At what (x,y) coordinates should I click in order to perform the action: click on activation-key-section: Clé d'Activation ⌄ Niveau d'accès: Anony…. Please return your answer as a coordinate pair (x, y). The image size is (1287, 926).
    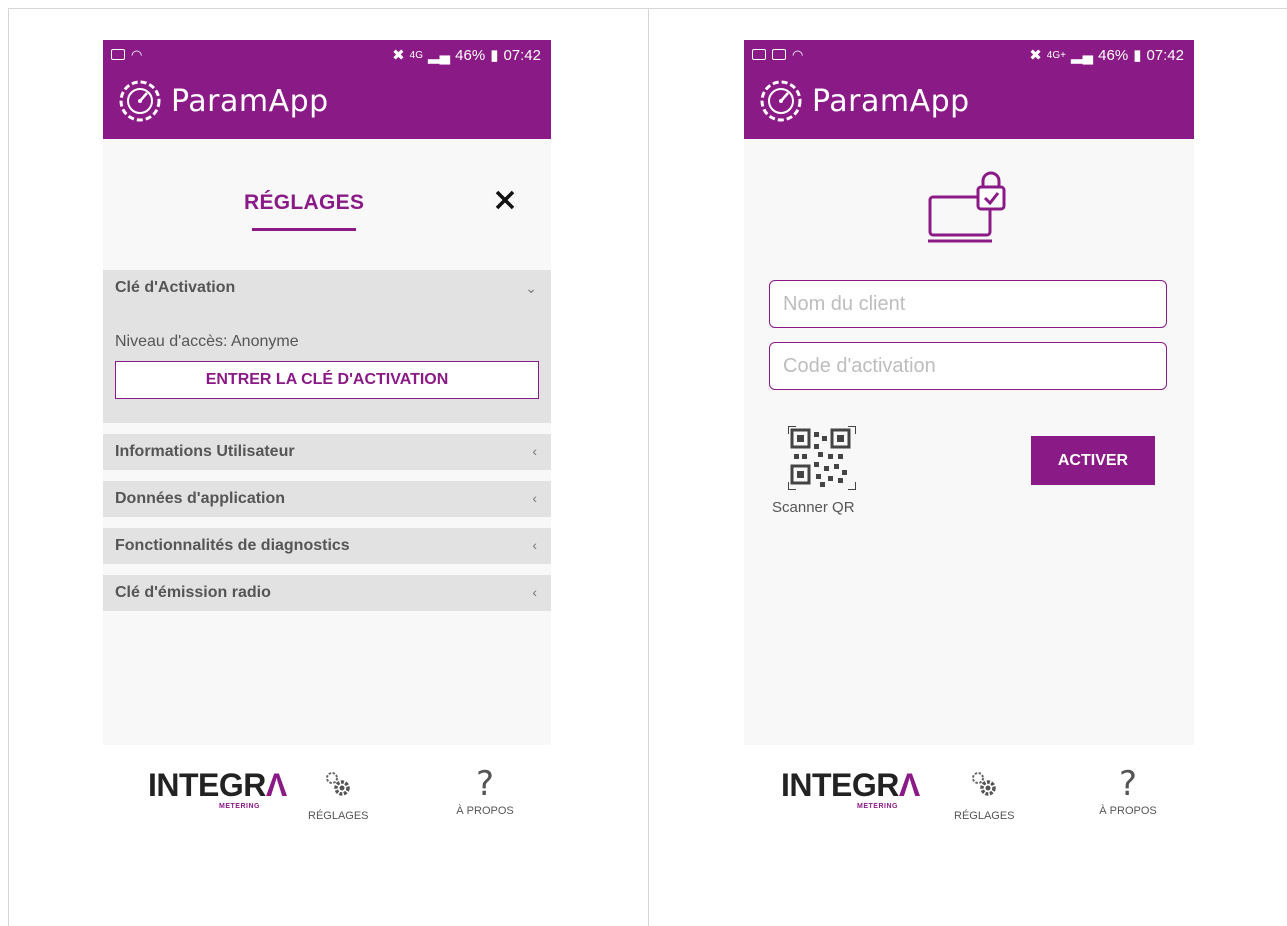
    Looking at the image, I should click on (327, 346).